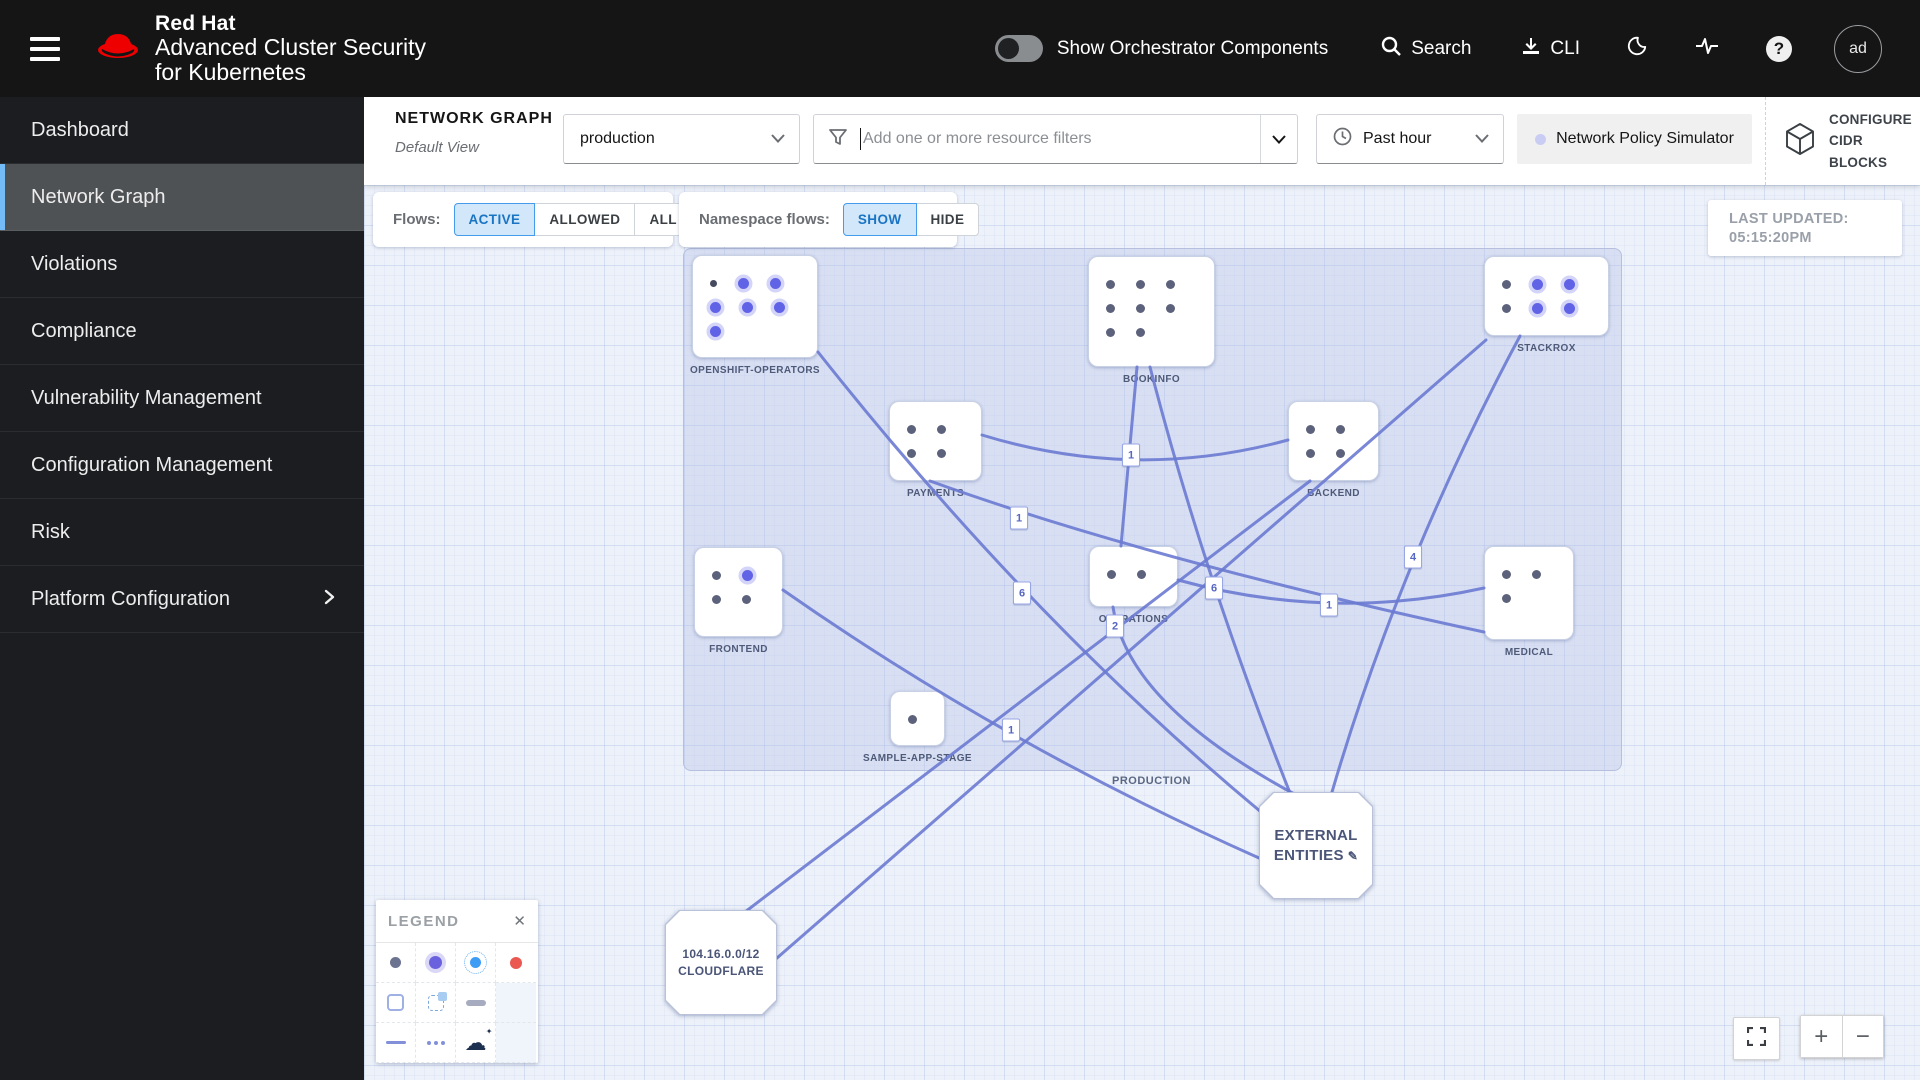  What do you see at coordinates (396, 1003) in the screenshot?
I see `legend-item-square-outline` at bounding box center [396, 1003].